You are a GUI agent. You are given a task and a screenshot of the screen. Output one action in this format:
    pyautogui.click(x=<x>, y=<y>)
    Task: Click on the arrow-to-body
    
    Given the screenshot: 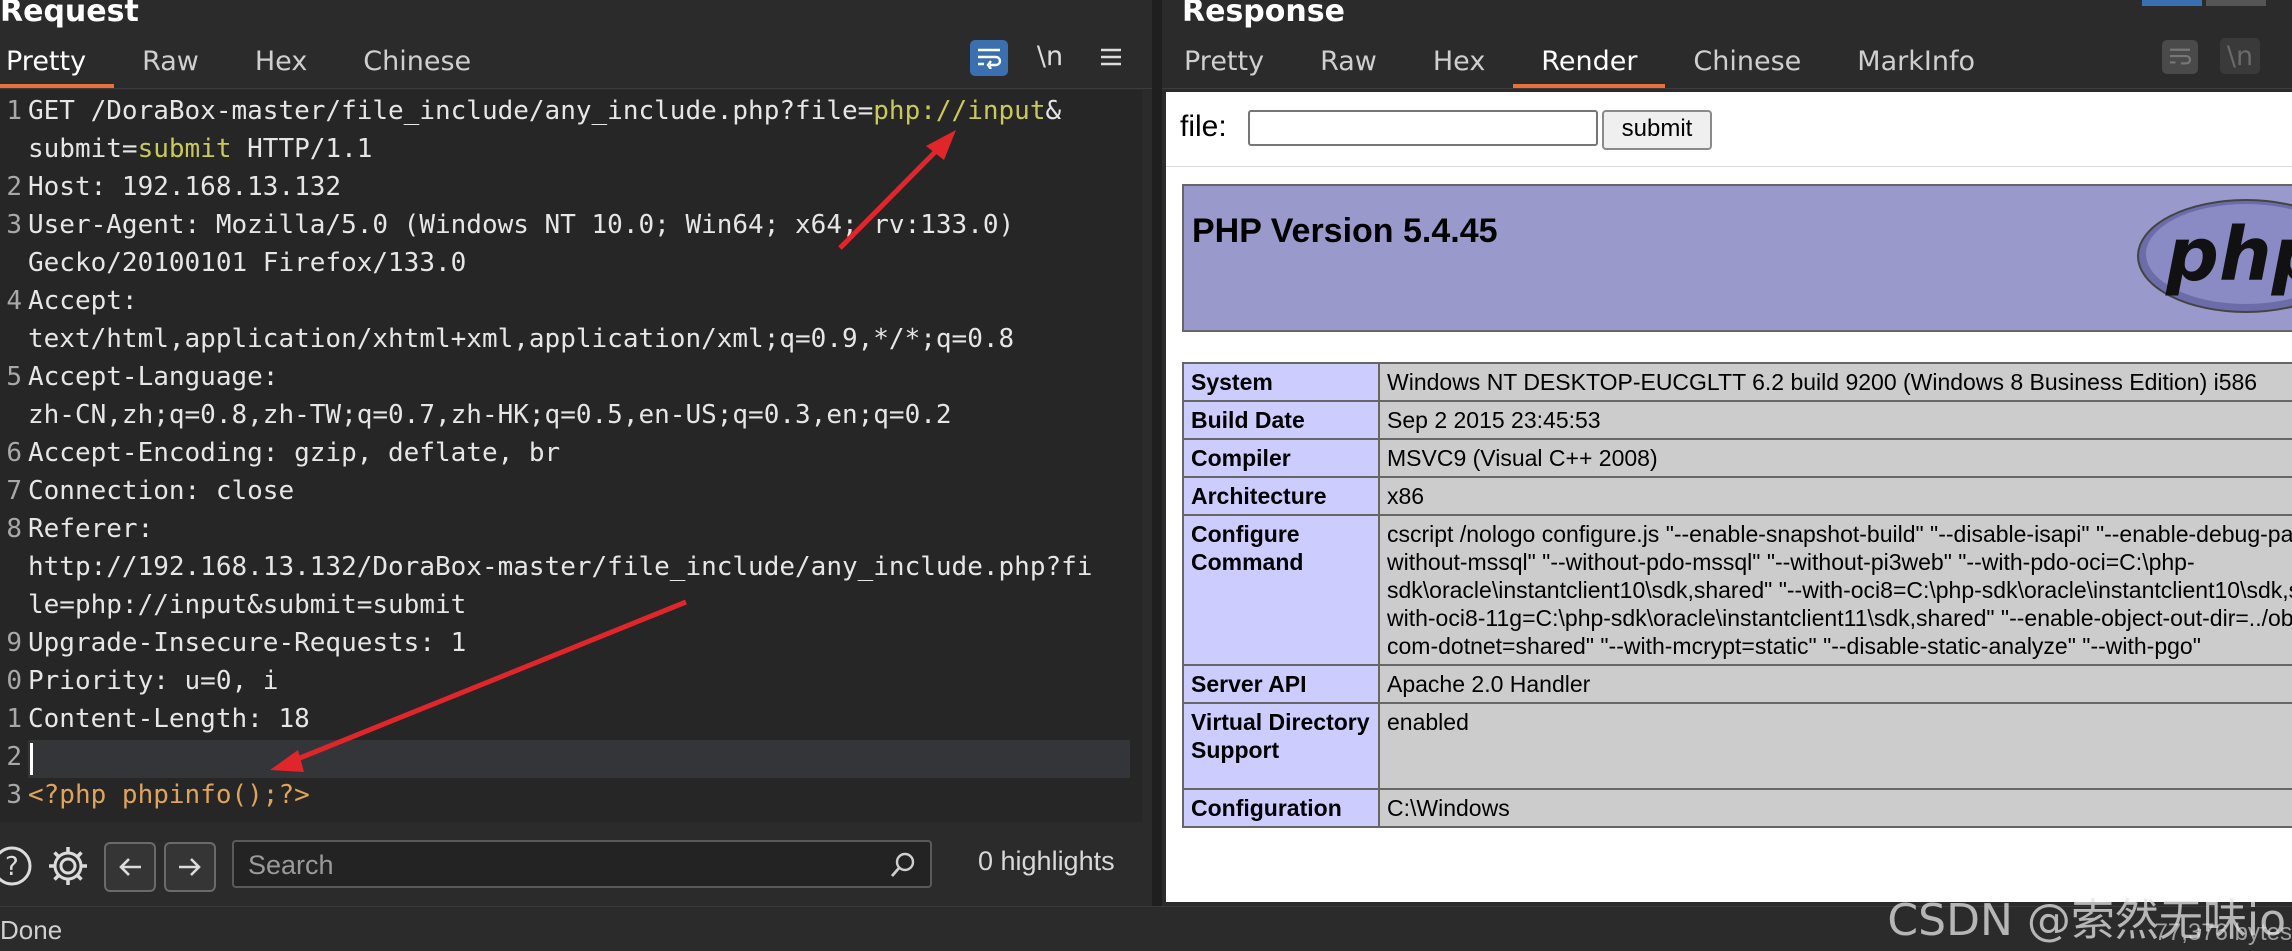 What is the action you would take?
    pyautogui.click(x=478, y=685)
    